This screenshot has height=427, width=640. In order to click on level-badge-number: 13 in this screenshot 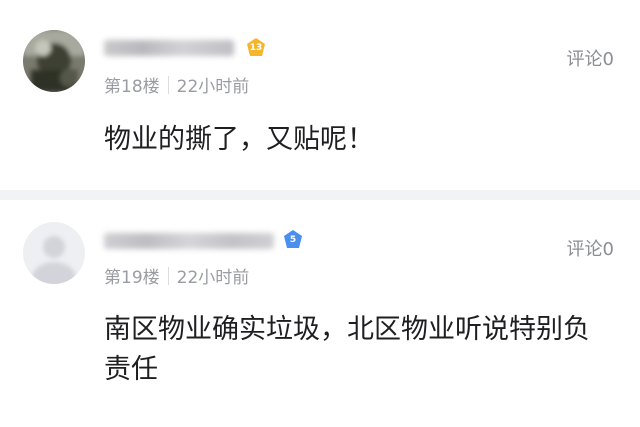, I will do `click(256, 48)`.